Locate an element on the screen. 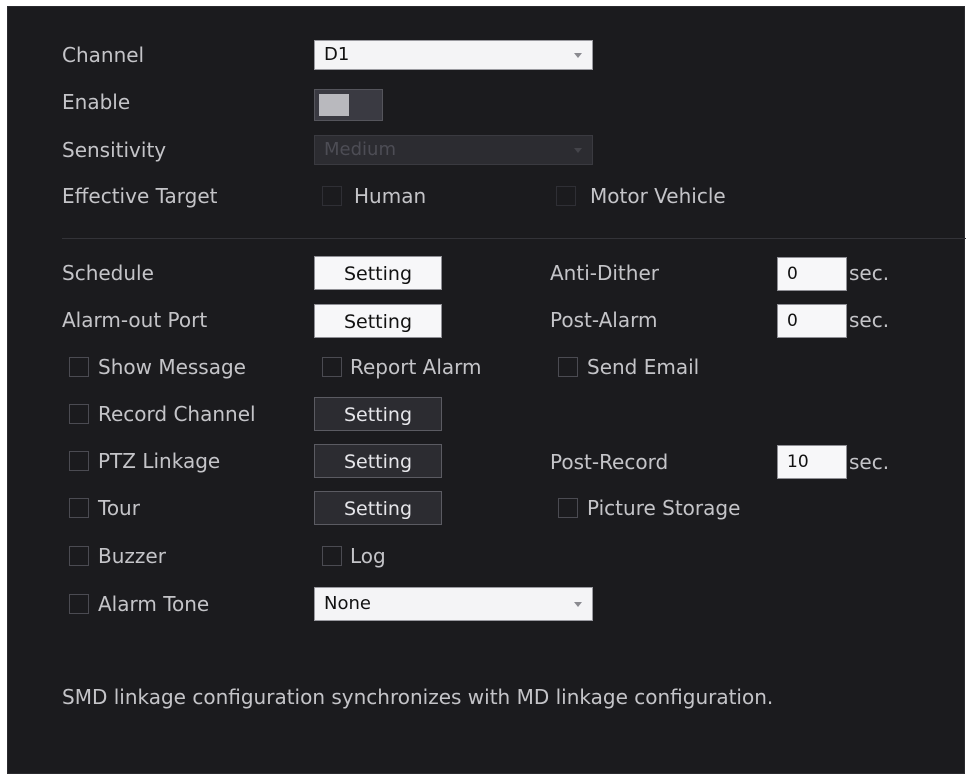 The image size is (973, 781). tour-setting-button: Setting is located at coordinates (378, 508).